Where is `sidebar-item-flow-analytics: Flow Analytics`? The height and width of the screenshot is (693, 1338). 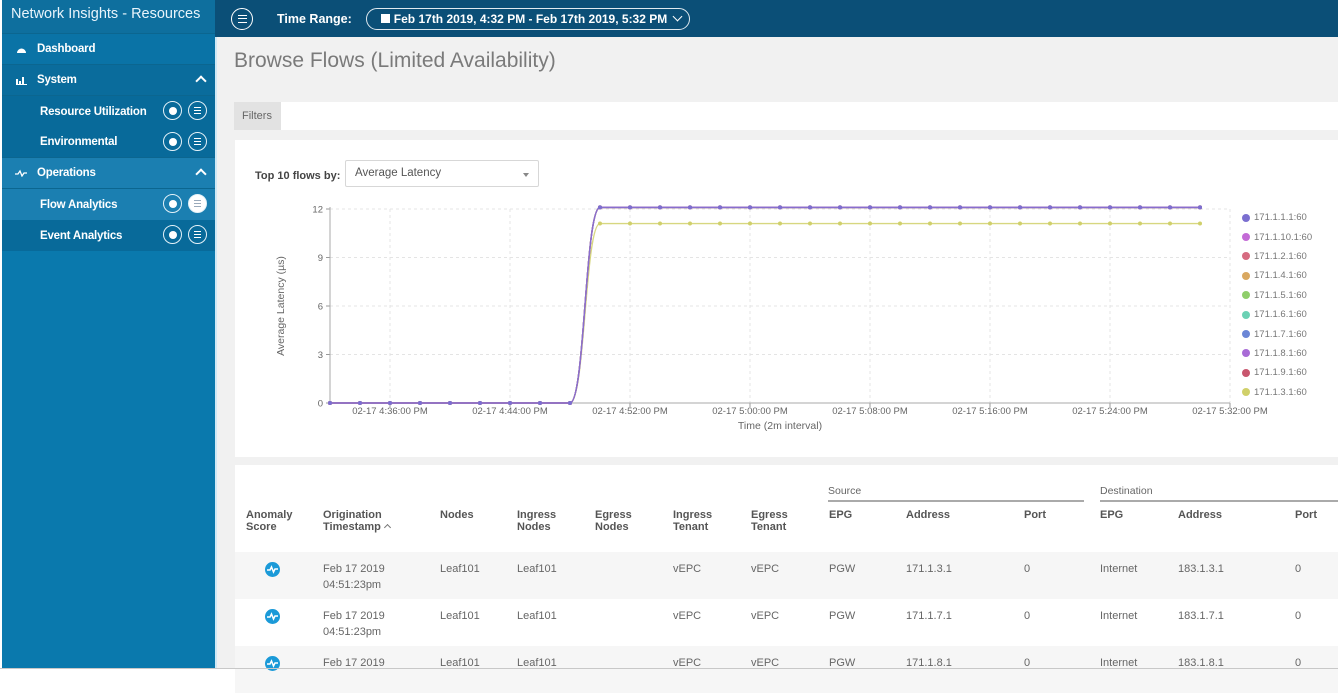 sidebar-item-flow-analytics: Flow Analytics is located at coordinates (108, 204).